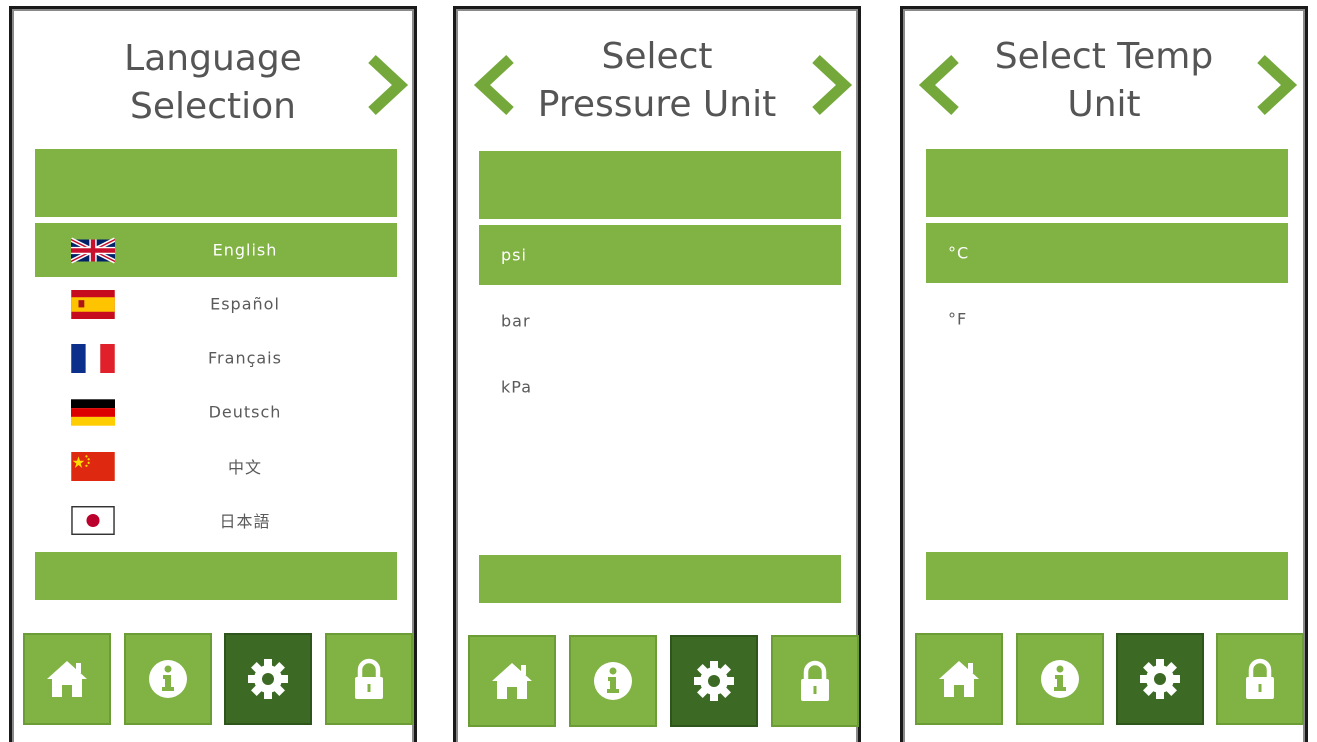 This screenshot has height=742, width=1317. What do you see at coordinates (213, 82) in the screenshot?
I see `screen-title: Language Selection` at bounding box center [213, 82].